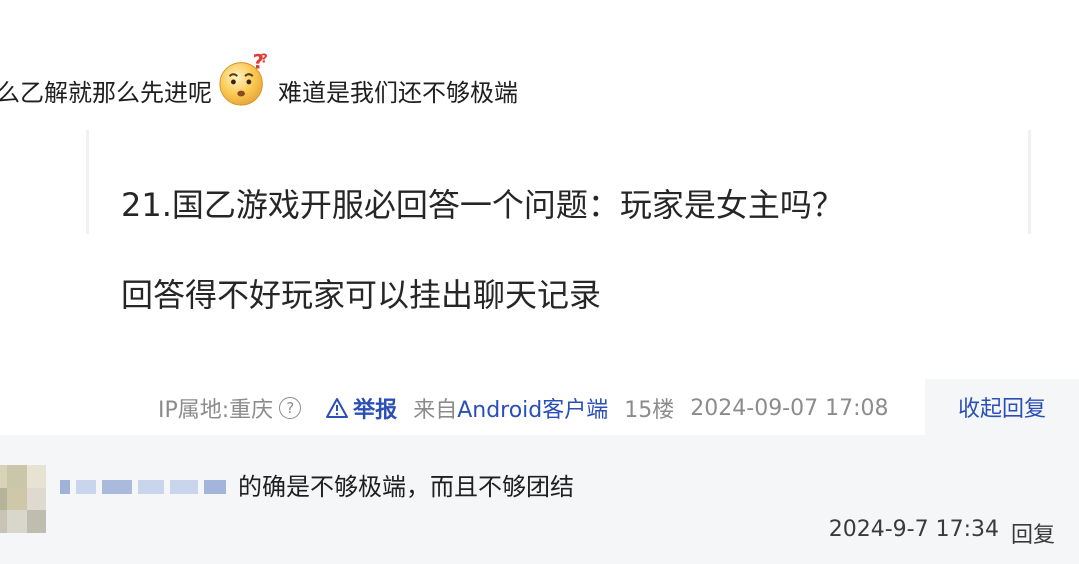 This screenshot has height=564, width=1079. What do you see at coordinates (243, 78) in the screenshot?
I see `thinking-face-emoji-icon: ? ?` at bounding box center [243, 78].